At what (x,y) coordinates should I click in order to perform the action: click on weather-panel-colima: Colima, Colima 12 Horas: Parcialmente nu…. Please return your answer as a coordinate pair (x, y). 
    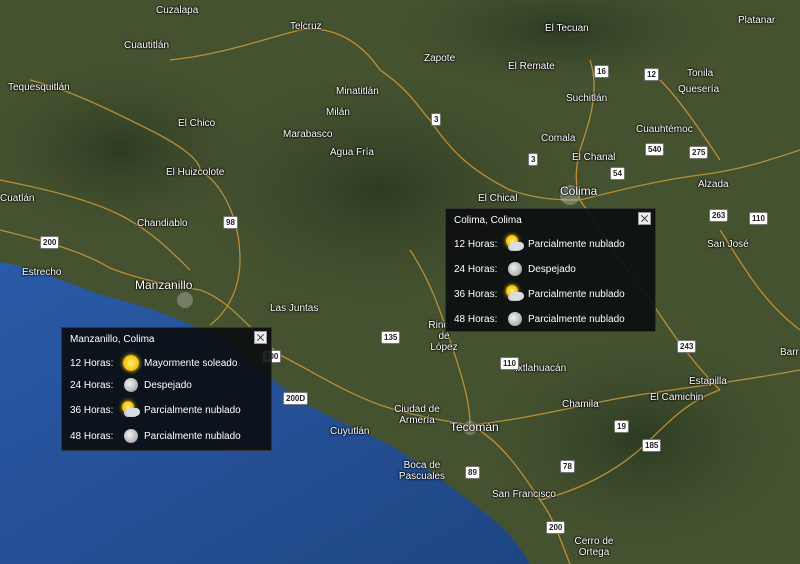
    Looking at the image, I should click on (550, 270).